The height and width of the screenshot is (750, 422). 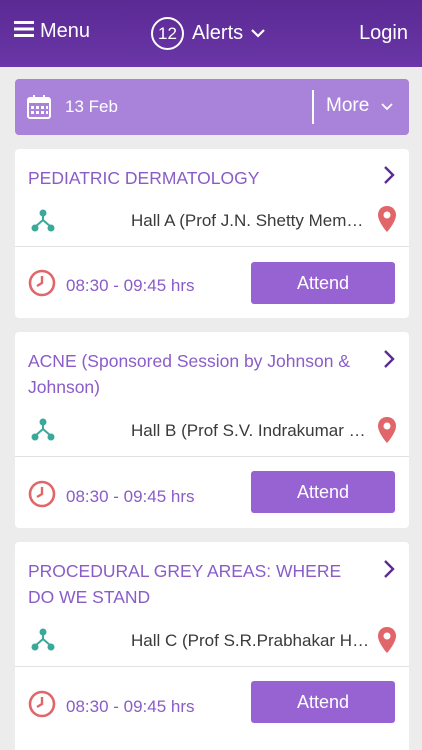 What do you see at coordinates (251, 430) in the screenshot?
I see `hall-name: Hall B (Prof S.V. Indrakumar Hall)` at bounding box center [251, 430].